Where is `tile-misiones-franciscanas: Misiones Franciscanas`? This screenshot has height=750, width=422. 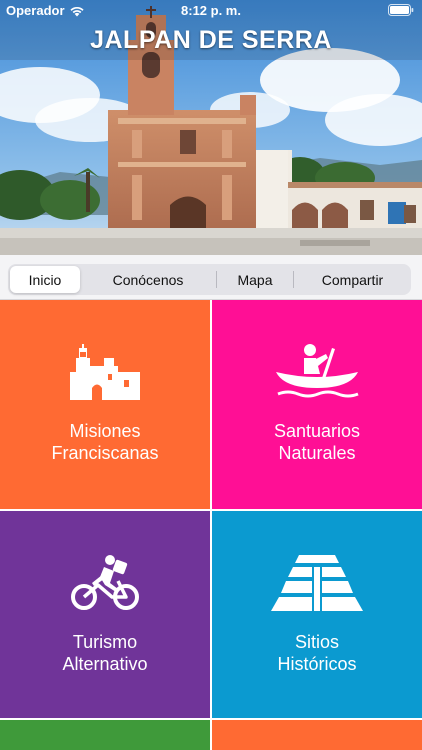
tile-misiones-franciscanas: Misiones Franciscanas is located at coordinates (105, 404).